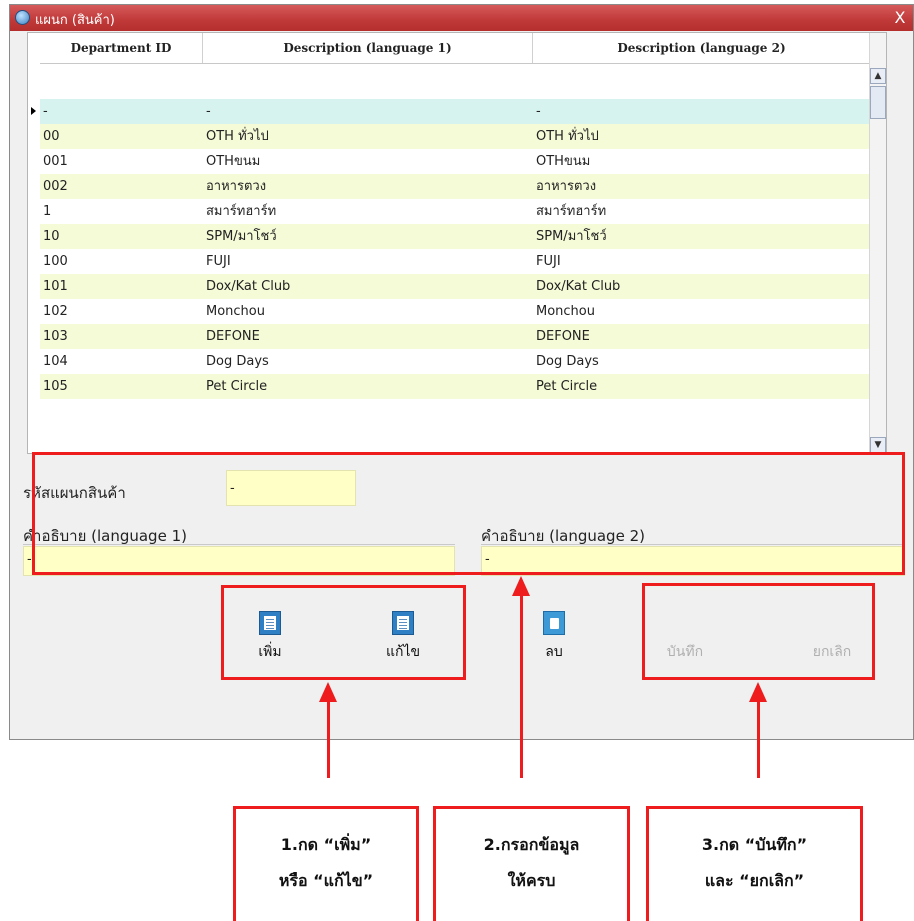 This screenshot has height=921, width=914. Describe the element at coordinates (455, 336) in the screenshot. I see `table-row: 103 DEFONE DEFONE` at that location.